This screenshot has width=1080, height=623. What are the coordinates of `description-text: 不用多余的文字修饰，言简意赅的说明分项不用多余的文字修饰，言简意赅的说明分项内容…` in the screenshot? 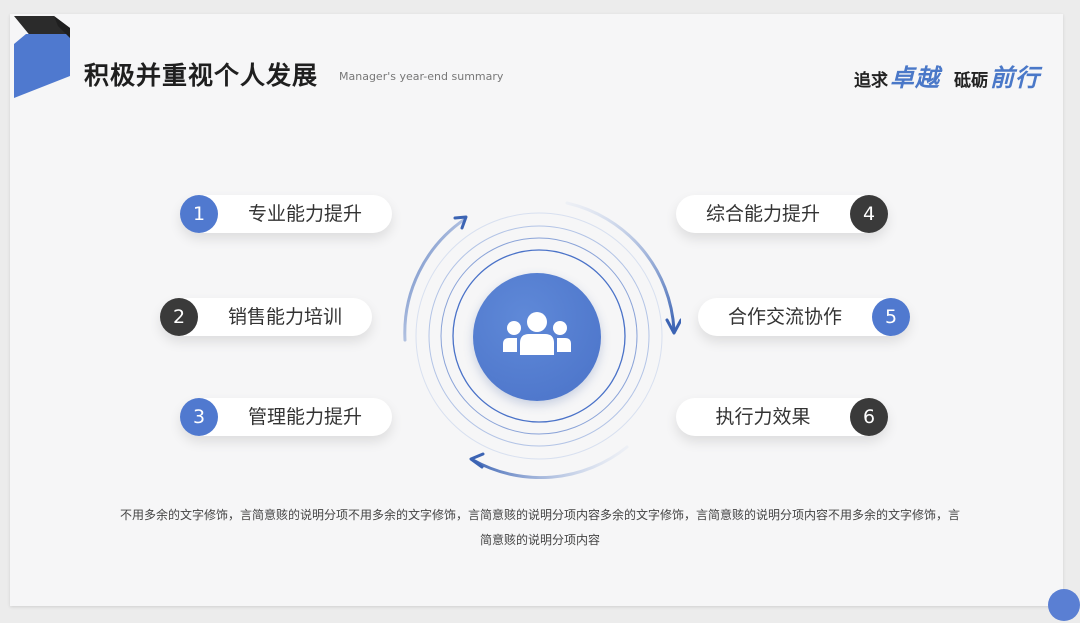 It's located at (540, 527).